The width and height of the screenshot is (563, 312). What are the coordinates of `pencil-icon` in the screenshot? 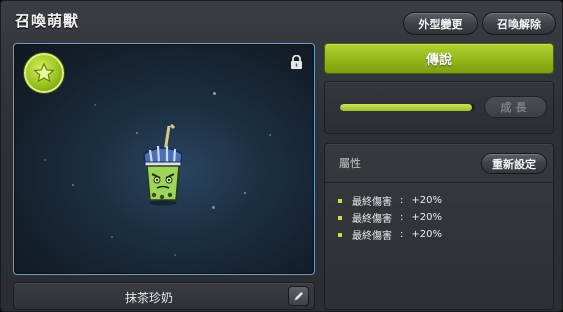 It's located at (298, 296).